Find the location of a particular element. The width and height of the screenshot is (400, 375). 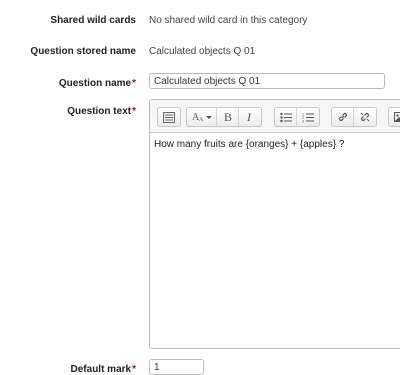

question-text-label-text: Question text is located at coordinates (99, 111).